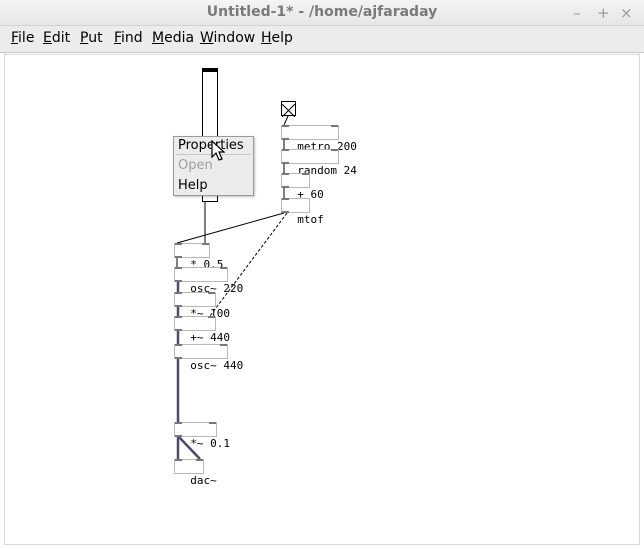 The height and width of the screenshot is (549, 644). I want to click on connection, so click(286, 120).